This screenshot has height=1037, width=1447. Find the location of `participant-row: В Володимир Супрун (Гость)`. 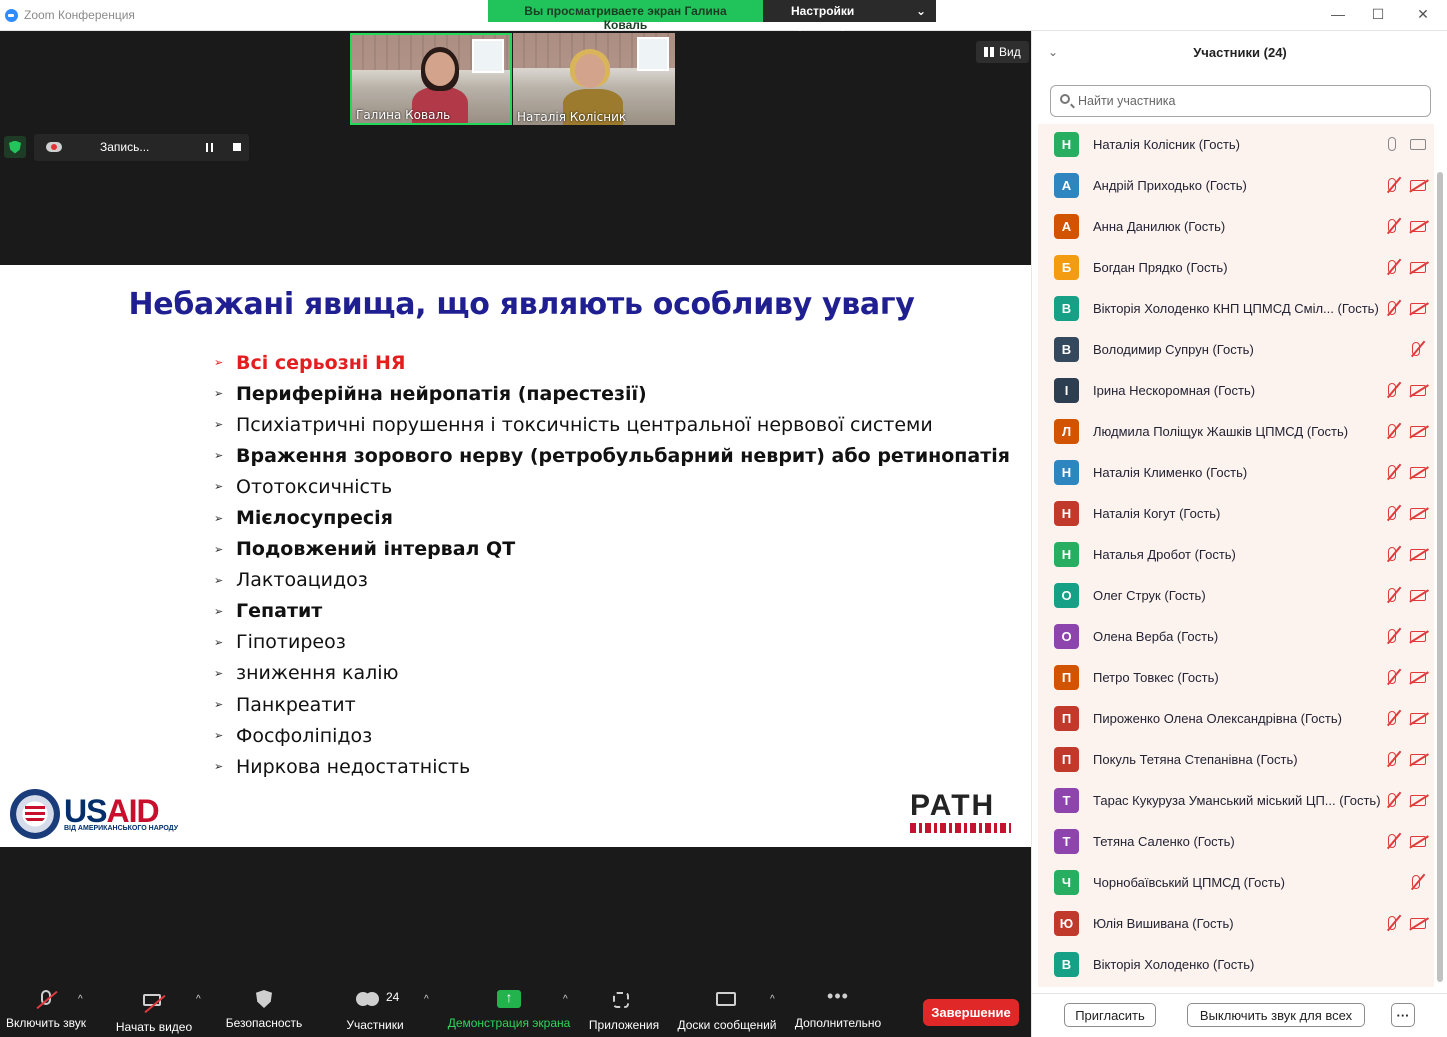

participant-row: В Володимир Супрун (Гость) is located at coordinates (1236, 349).